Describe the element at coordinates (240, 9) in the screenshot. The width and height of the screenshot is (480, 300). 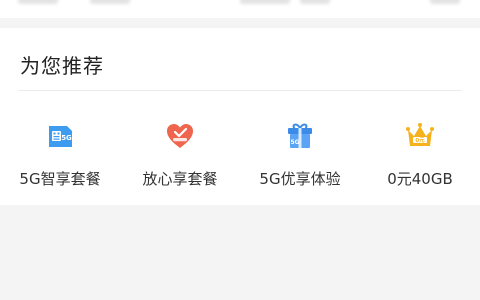
I see `previous-section-strip` at that location.